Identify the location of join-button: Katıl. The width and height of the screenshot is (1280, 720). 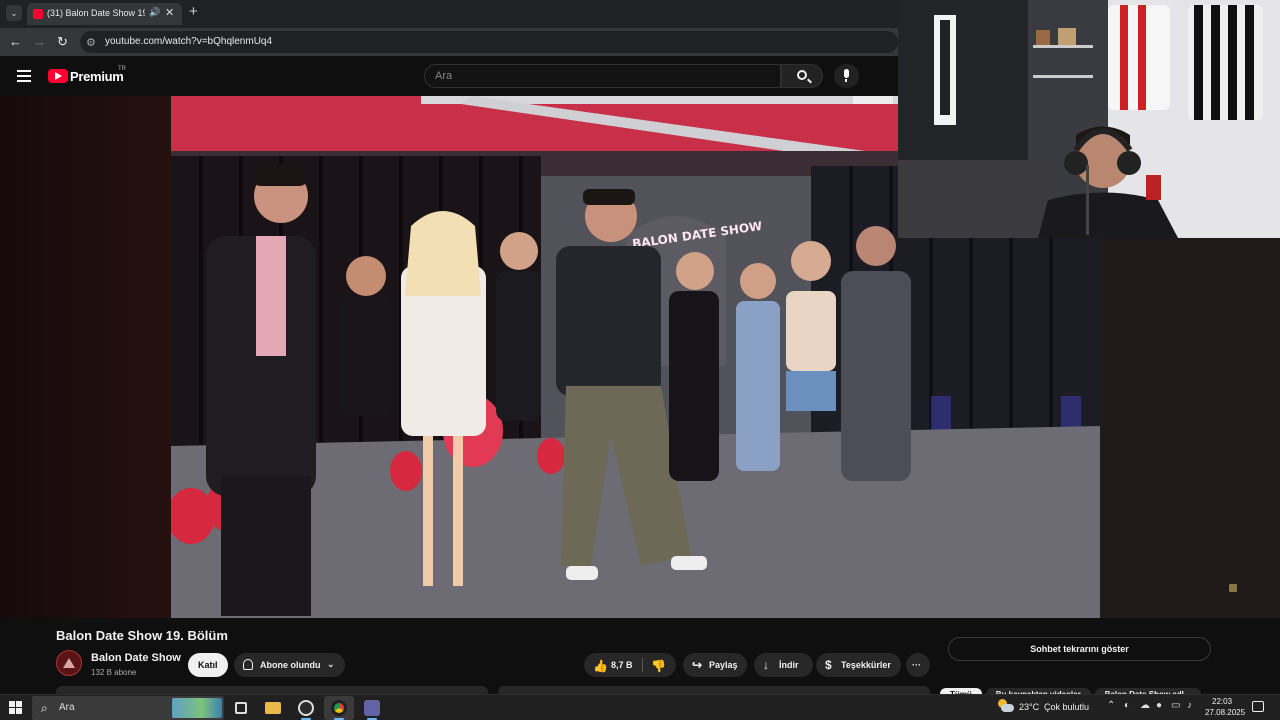
(208, 665).